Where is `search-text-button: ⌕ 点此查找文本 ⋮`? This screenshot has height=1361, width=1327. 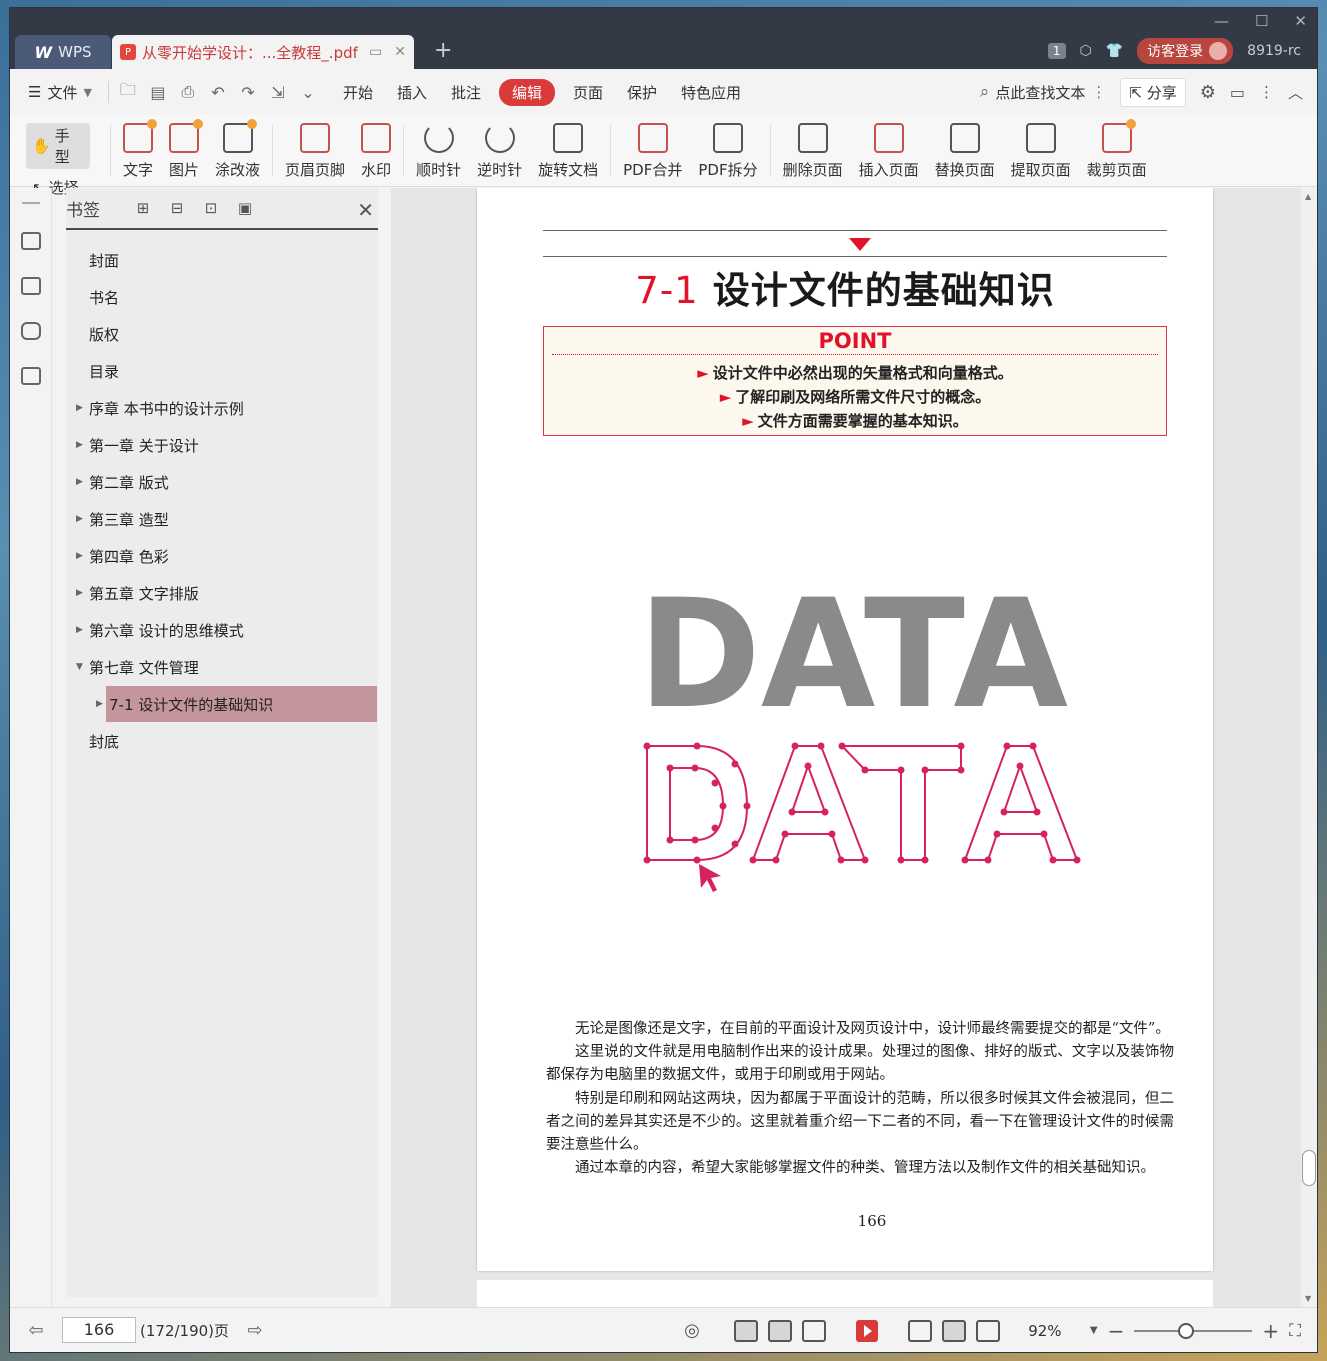 search-text-button: ⌕ 点此查找文本 ⋮ is located at coordinates (1043, 92).